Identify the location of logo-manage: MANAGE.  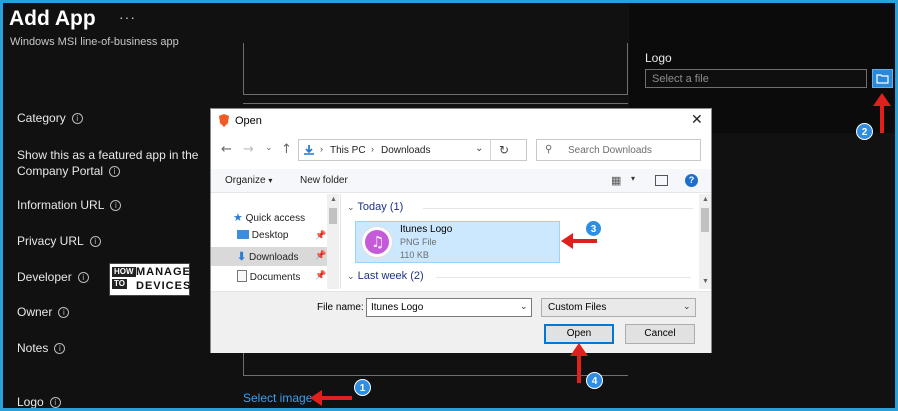
(163, 272).